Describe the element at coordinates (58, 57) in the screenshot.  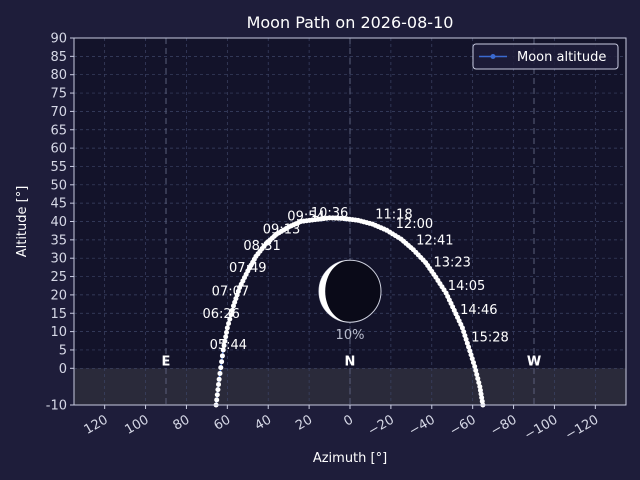
I see `y-tick-label: 85` at that location.